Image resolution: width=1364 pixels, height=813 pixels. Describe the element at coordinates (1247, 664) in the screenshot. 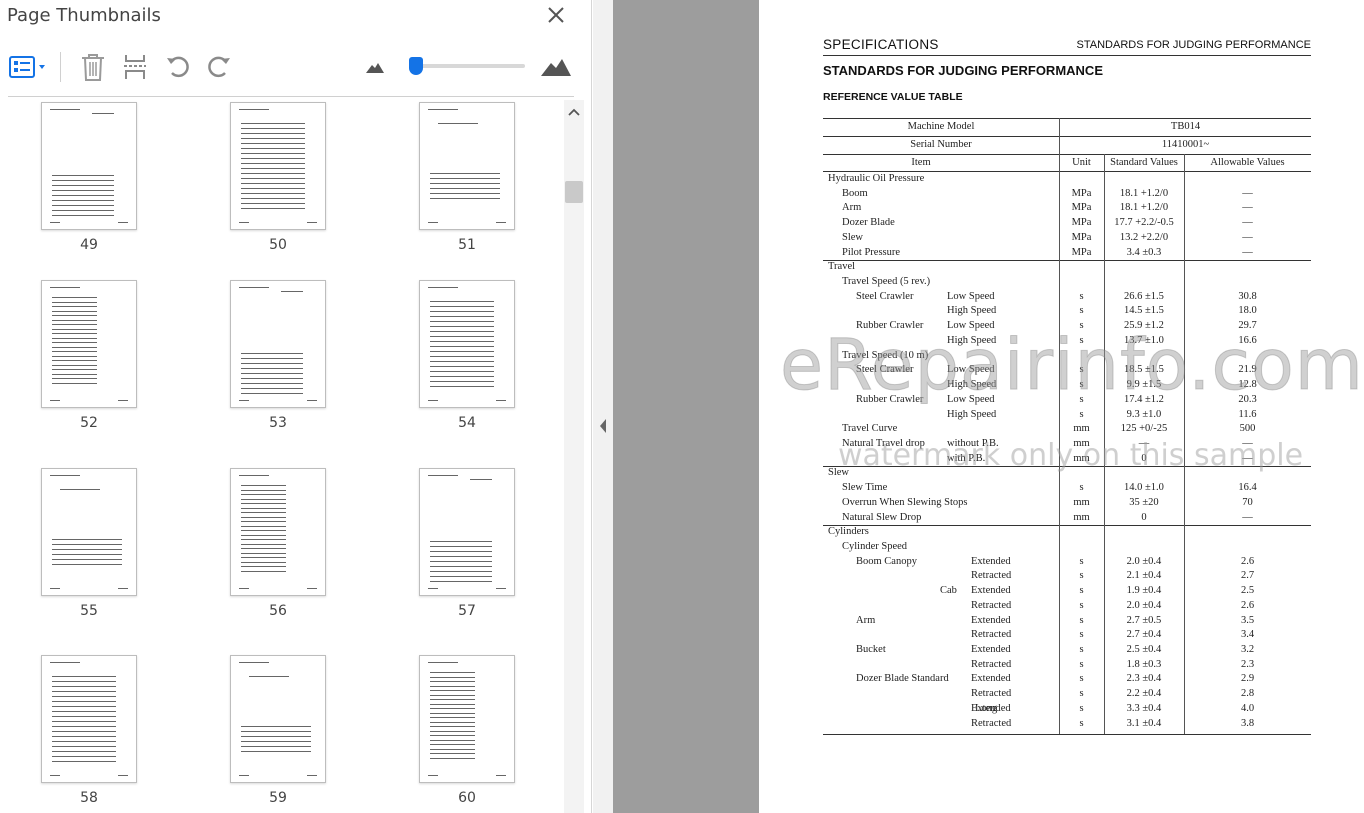

I see `table-allowable-value: 2.3` at that location.